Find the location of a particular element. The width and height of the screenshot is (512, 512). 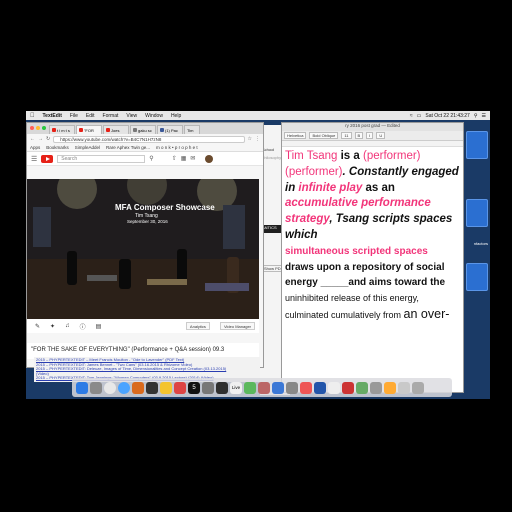

minimize-window-icon is located at coordinates (38, 128).